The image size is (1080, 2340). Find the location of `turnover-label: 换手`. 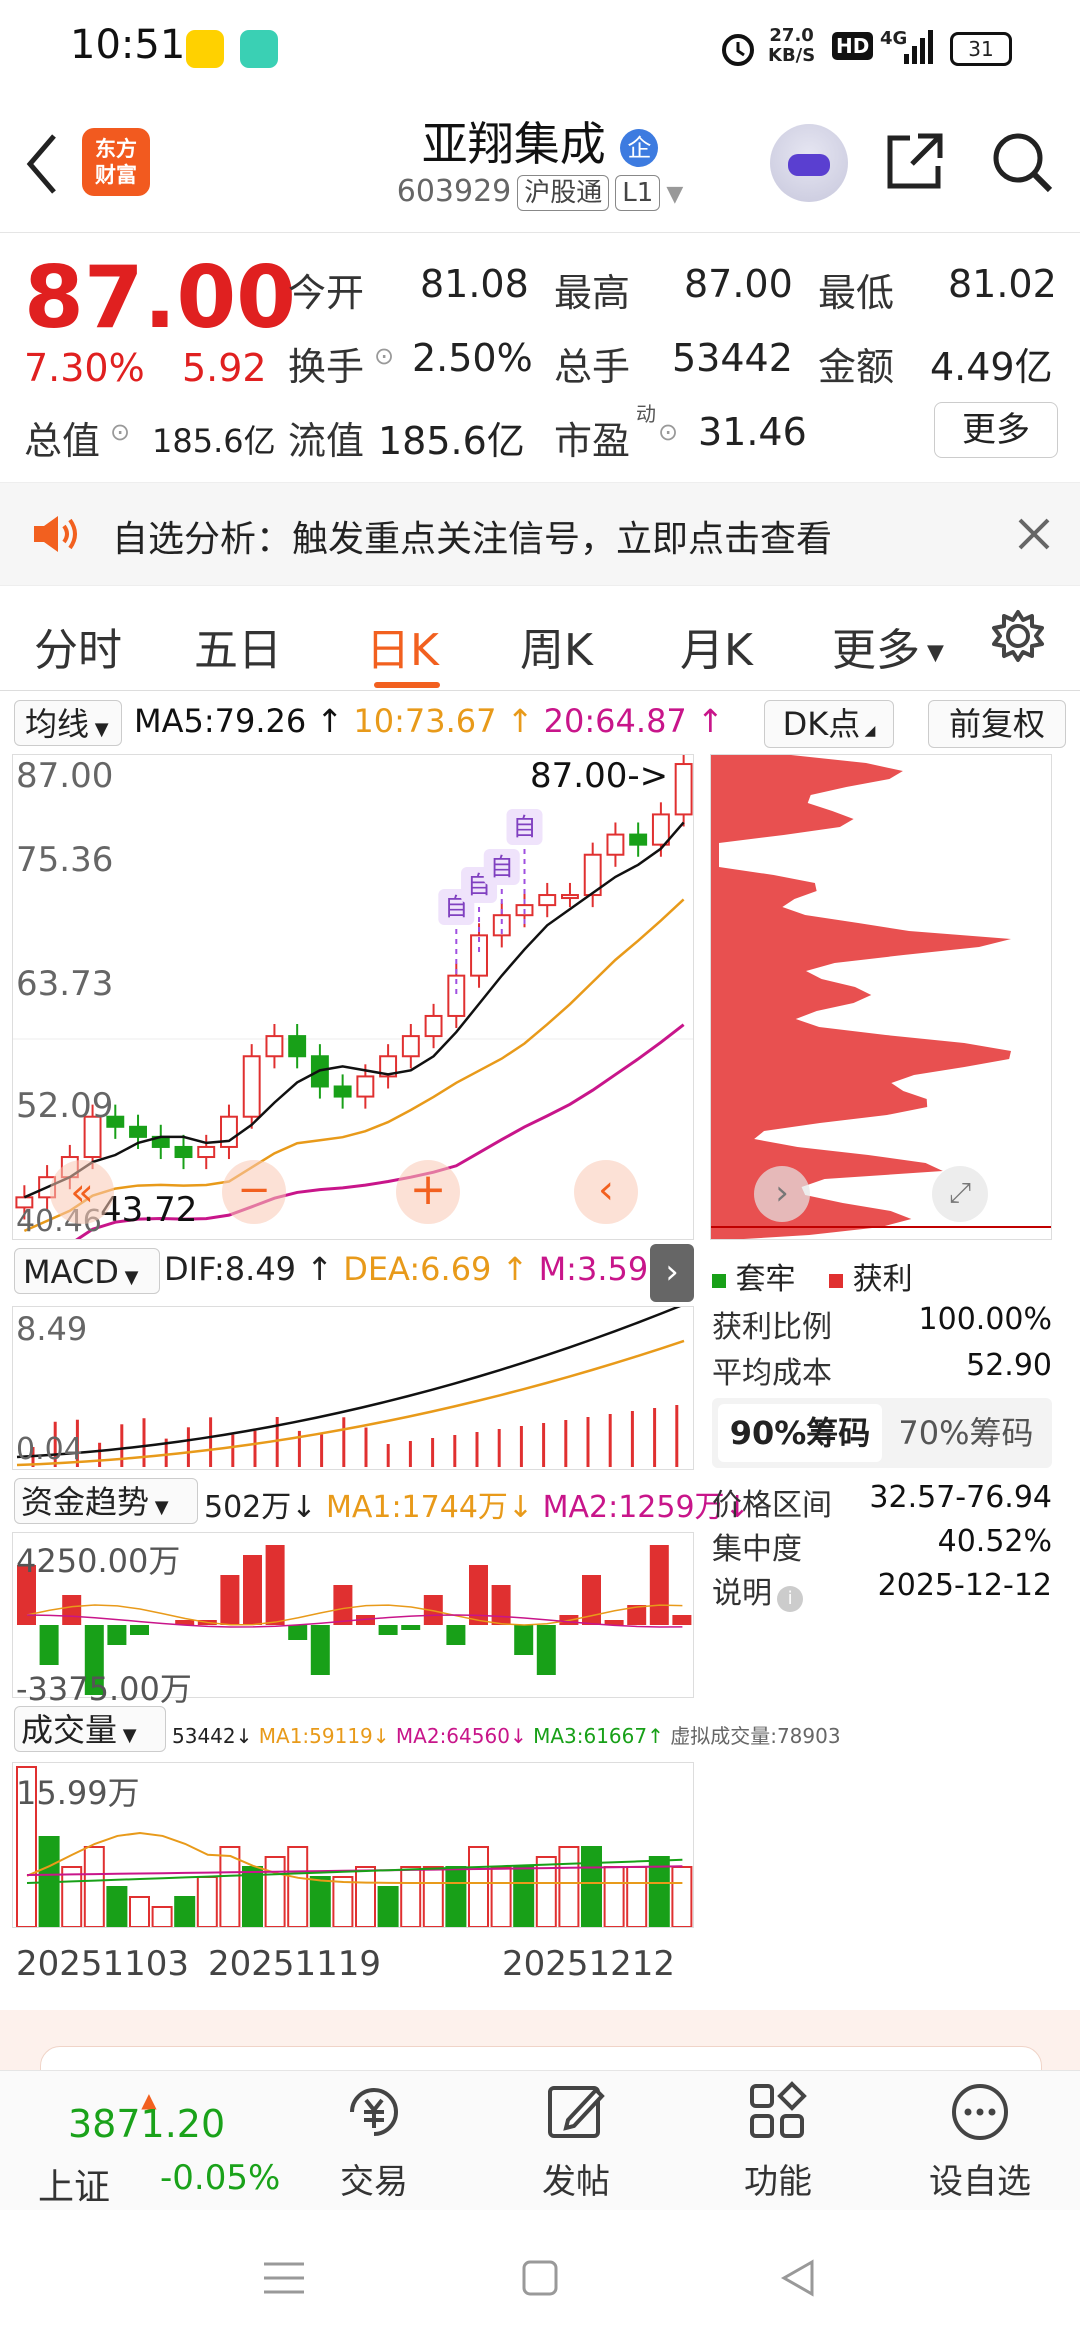

turnover-label: 换手 is located at coordinates (326, 367).